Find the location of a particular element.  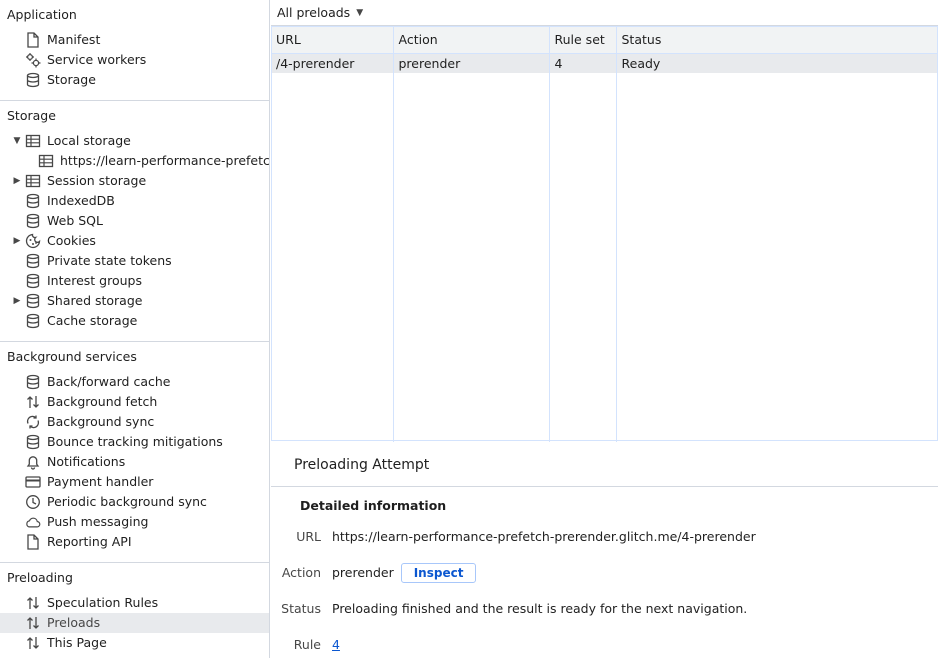

detail-value-action: prerender is located at coordinates (363, 572).